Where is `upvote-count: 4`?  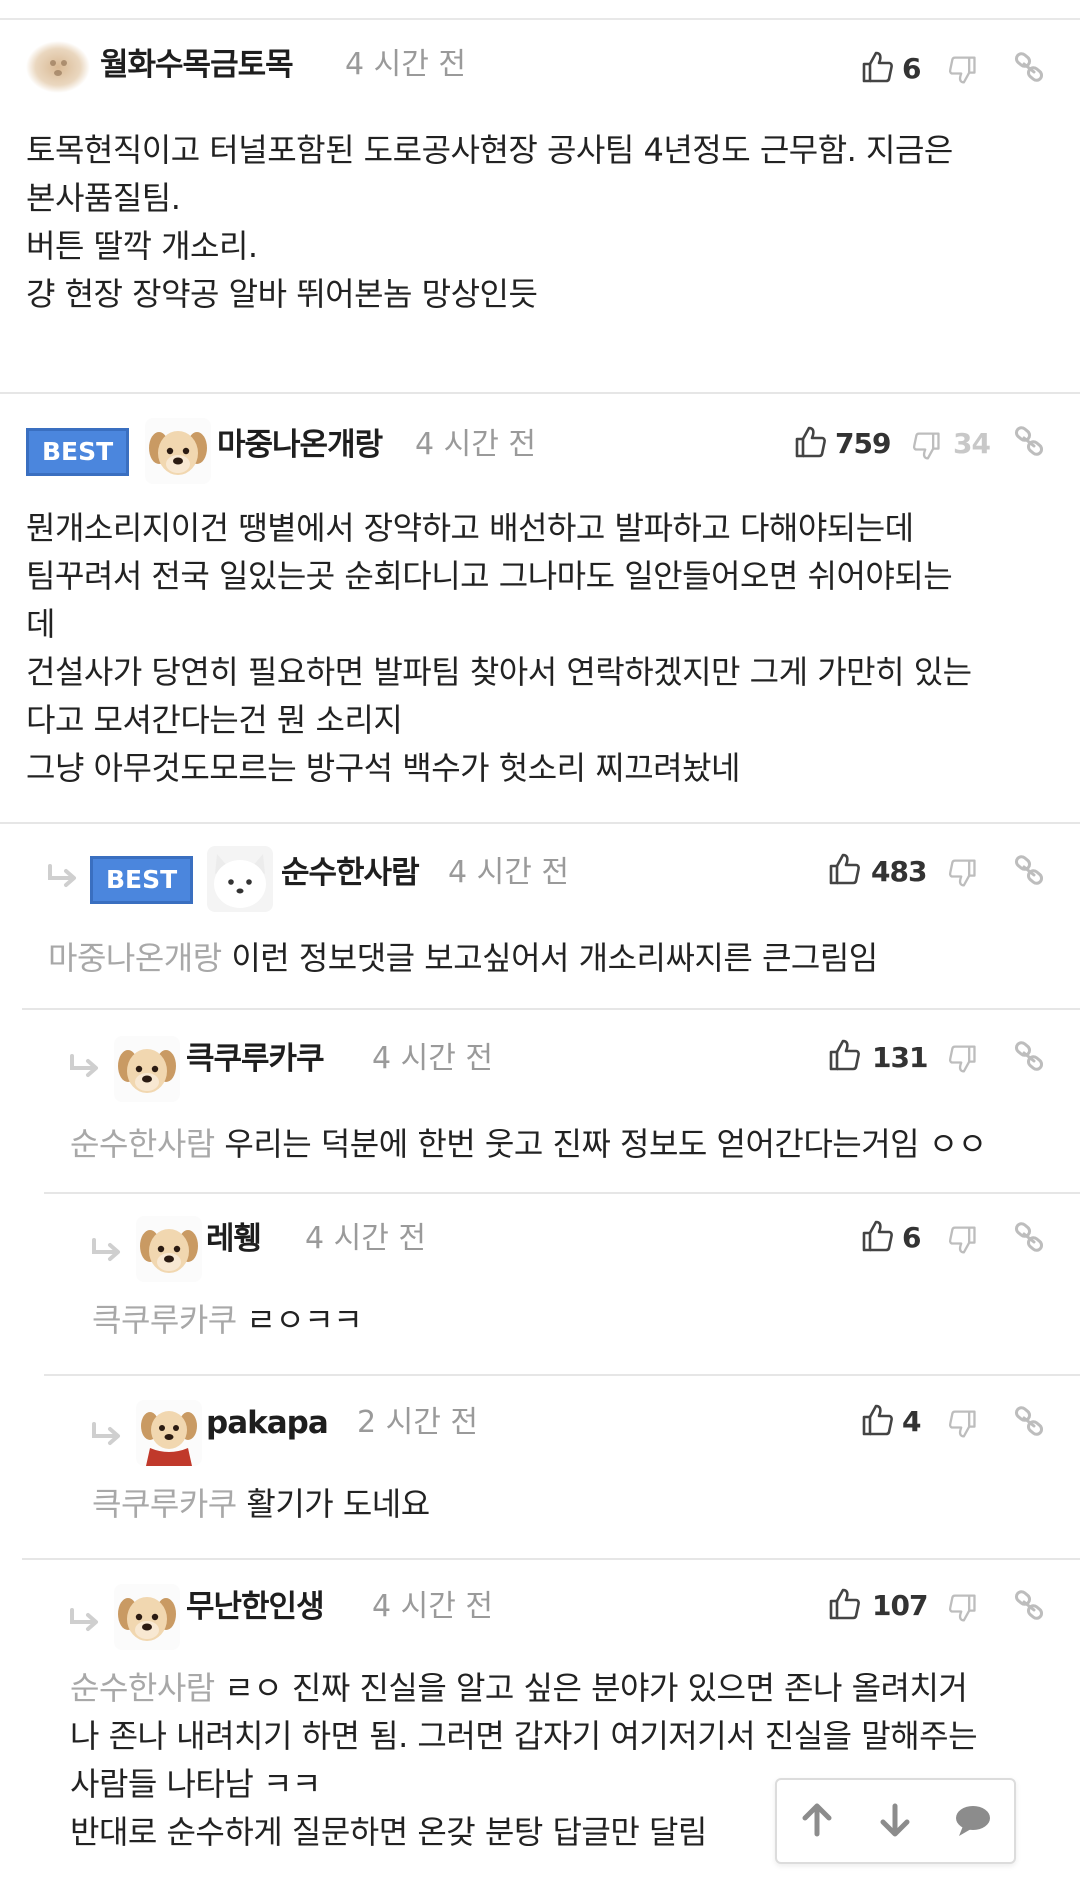
upvote-count: 4 is located at coordinates (912, 1421).